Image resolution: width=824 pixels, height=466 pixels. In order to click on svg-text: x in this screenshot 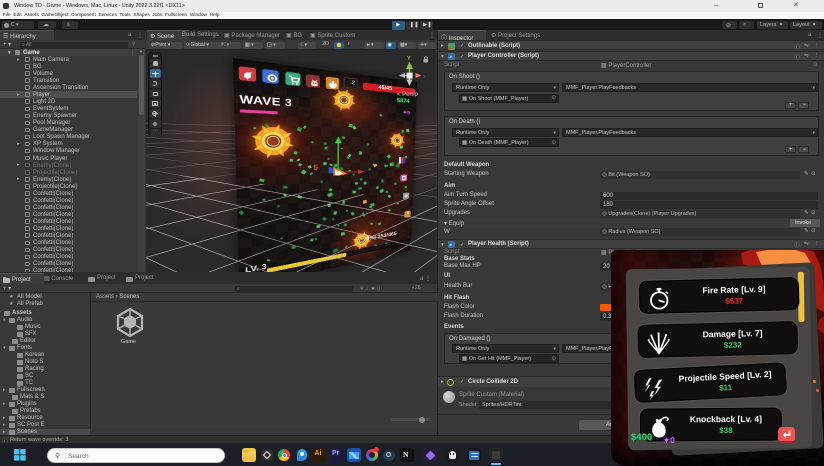, I will do `click(424, 77)`.